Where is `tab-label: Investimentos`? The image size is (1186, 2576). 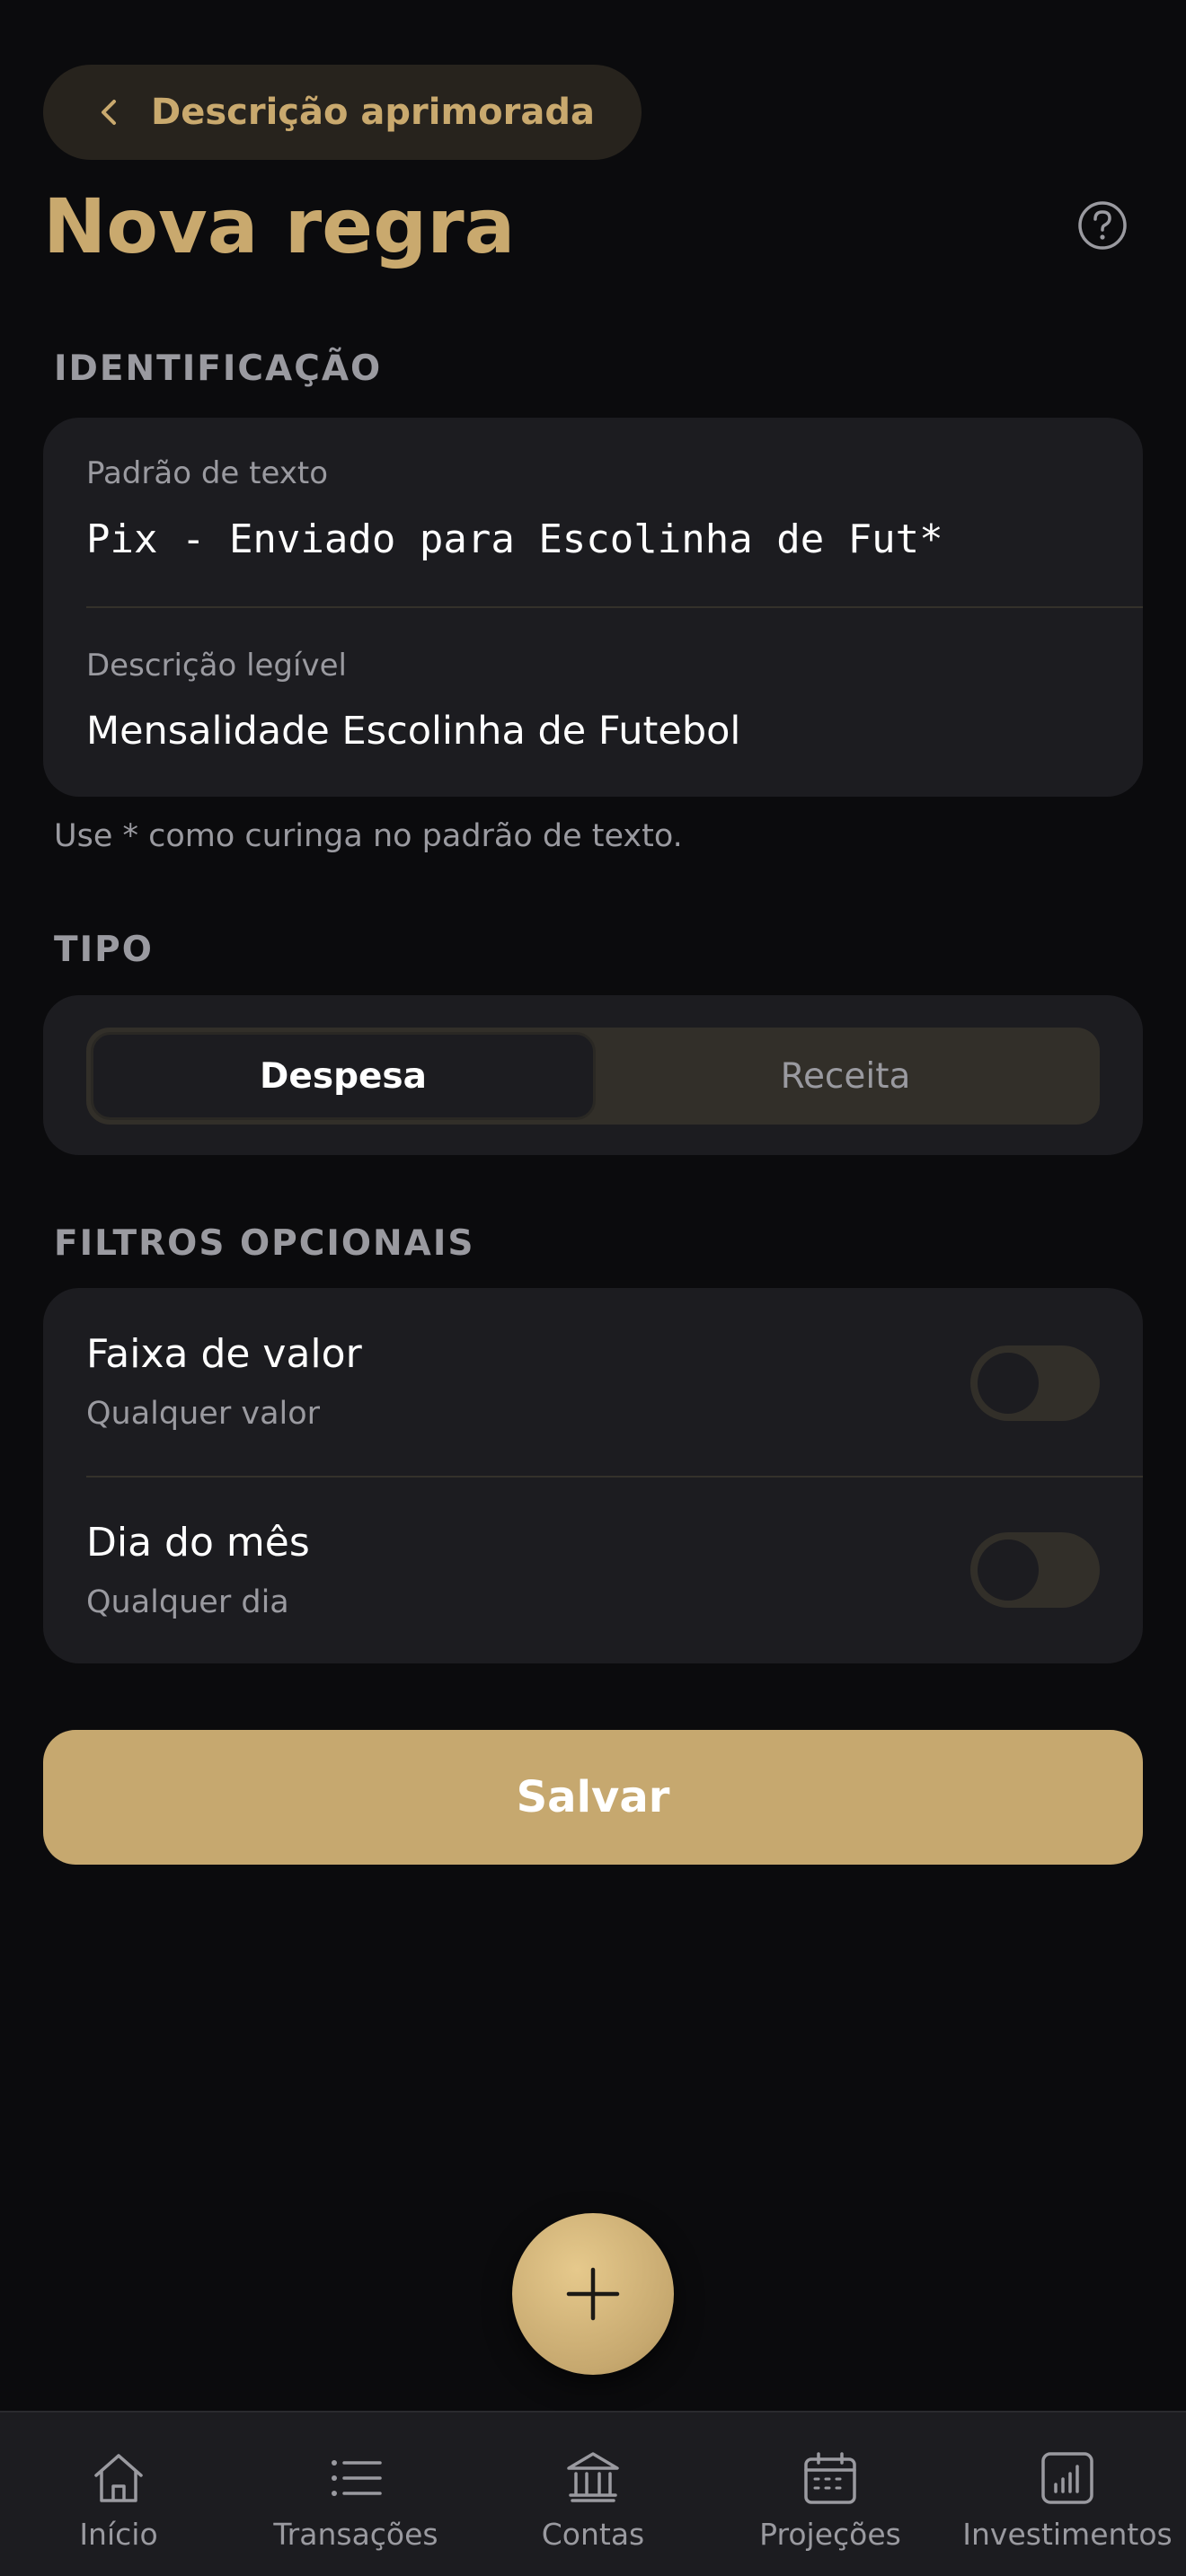
tab-label: Investimentos is located at coordinates (1067, 2534).